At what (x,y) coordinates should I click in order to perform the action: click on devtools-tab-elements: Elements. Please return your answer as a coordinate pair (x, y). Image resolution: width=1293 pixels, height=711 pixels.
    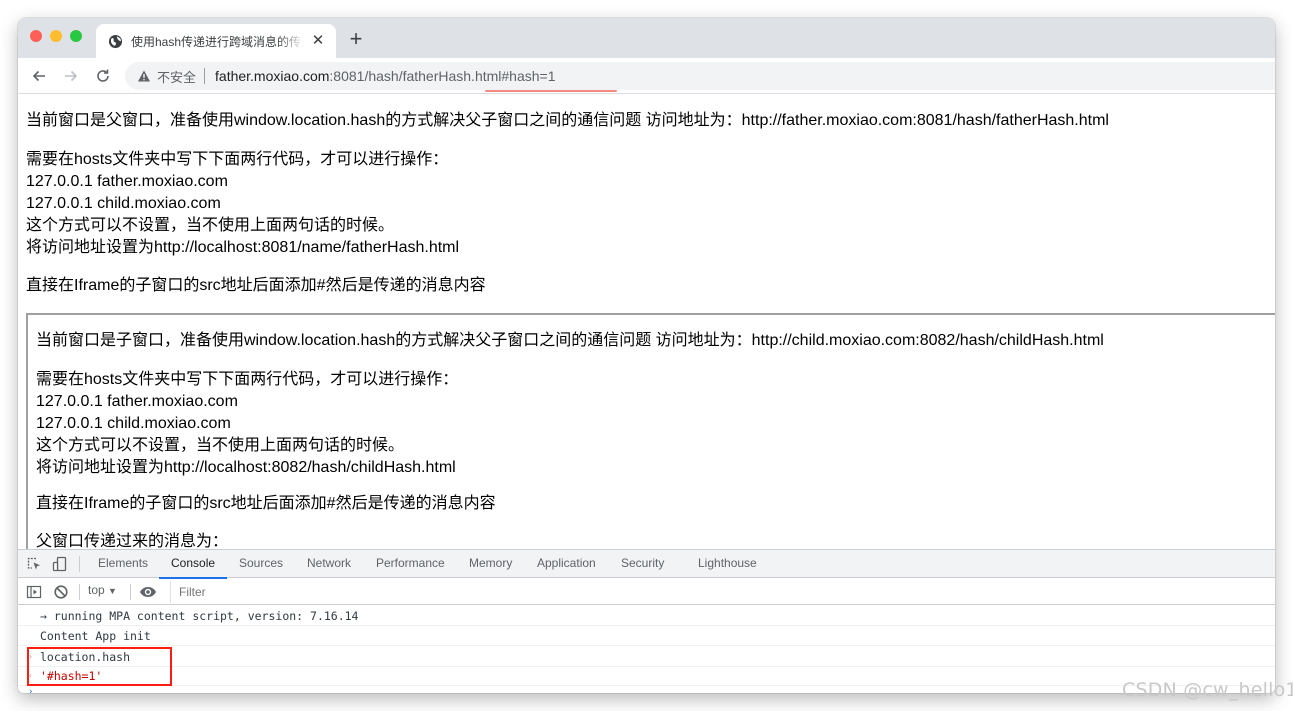
    Looking at the image, I should click on (123, 564).